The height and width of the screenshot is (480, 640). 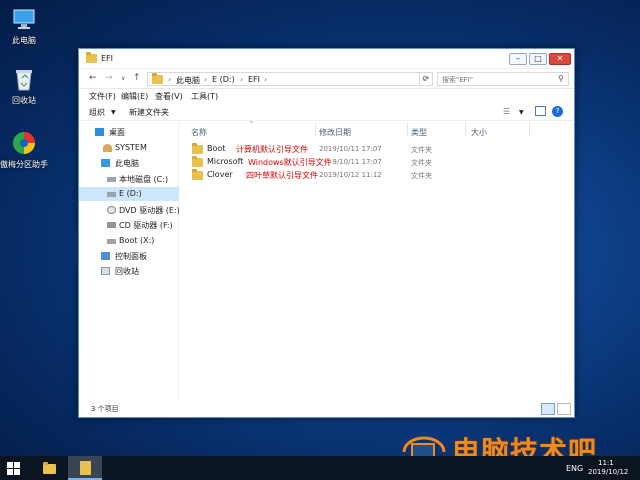 I want to click on table-row: Boot 2019/10/11 17:07 文件夹 计算机默认引导文件, so click(x=377, y=149).